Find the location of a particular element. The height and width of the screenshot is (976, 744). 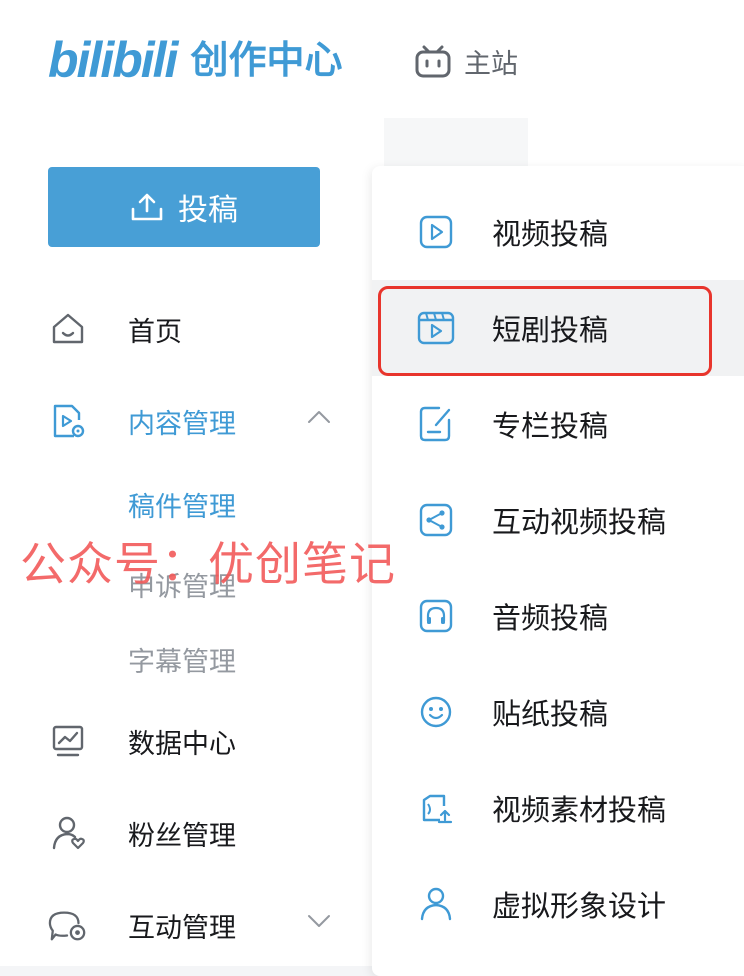

highlight-annotation-box is located at coordinates (545, 331).